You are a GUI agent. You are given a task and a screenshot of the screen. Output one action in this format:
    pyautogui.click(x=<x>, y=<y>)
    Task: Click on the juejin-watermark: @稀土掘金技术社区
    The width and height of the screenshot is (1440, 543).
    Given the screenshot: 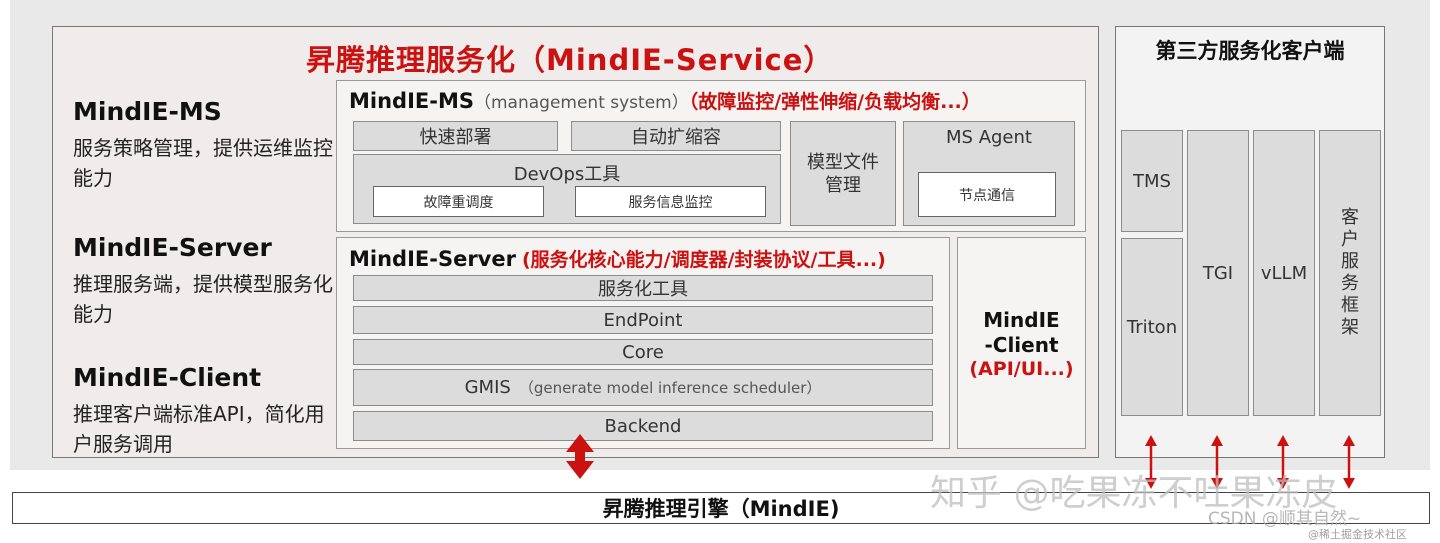 What is the action you would take?
    pyautogui.click(x=1357, y=534)
    